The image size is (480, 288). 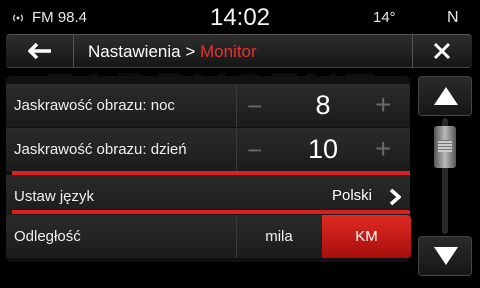 What do you see at coordinates (134, 51) in the screenshot?
I see `breadcrumb-parent: Nastawienia` at bounding box center [134, 51].